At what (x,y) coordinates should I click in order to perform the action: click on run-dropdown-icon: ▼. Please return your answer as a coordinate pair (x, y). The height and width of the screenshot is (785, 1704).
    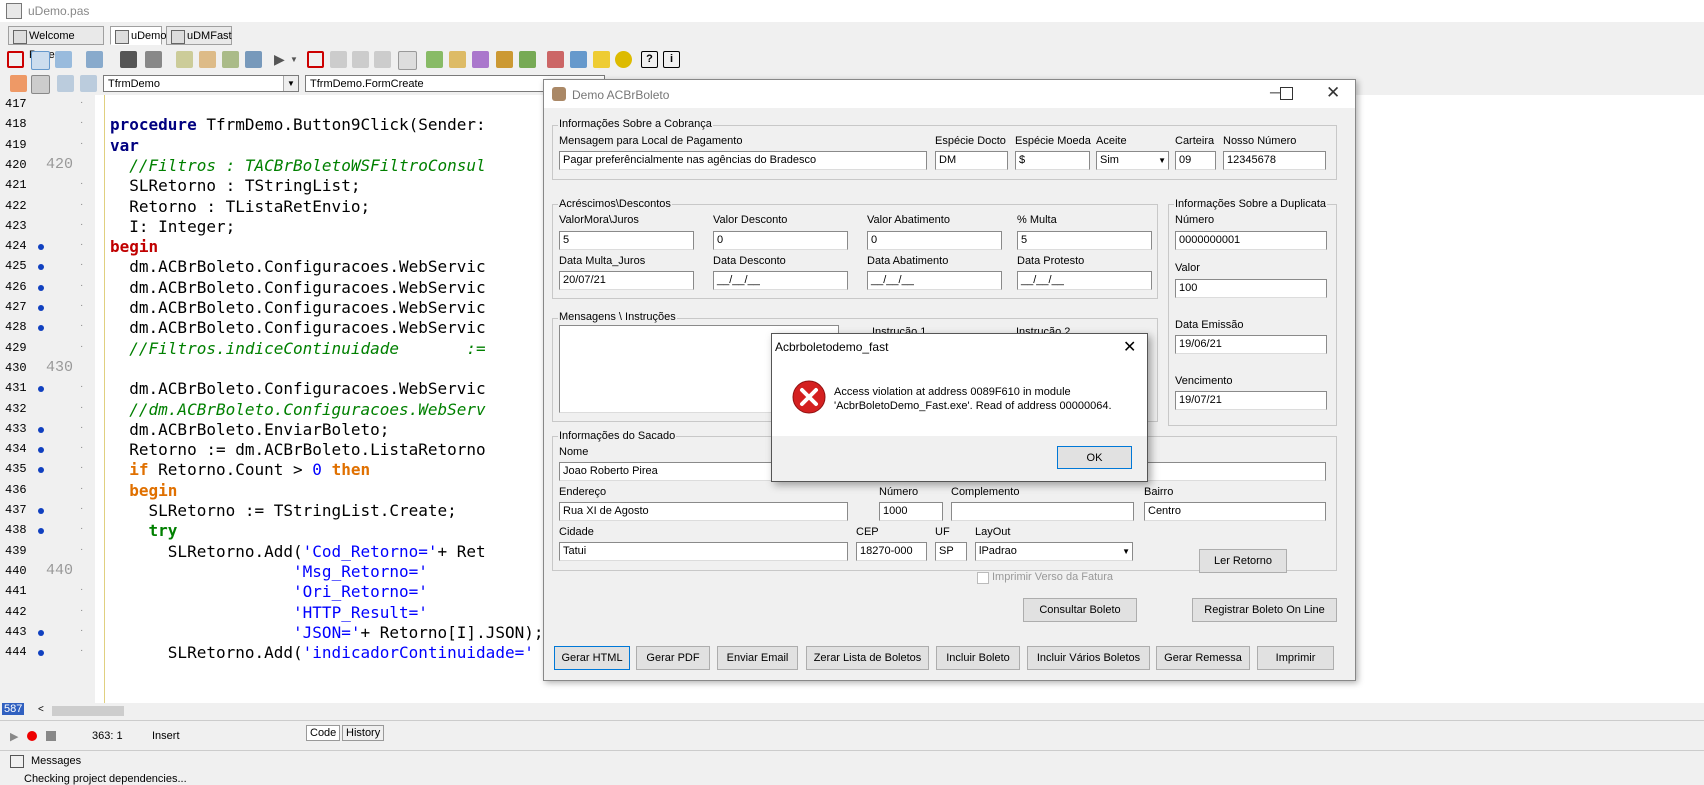
    Looking at the image, I should click on (298, 59).